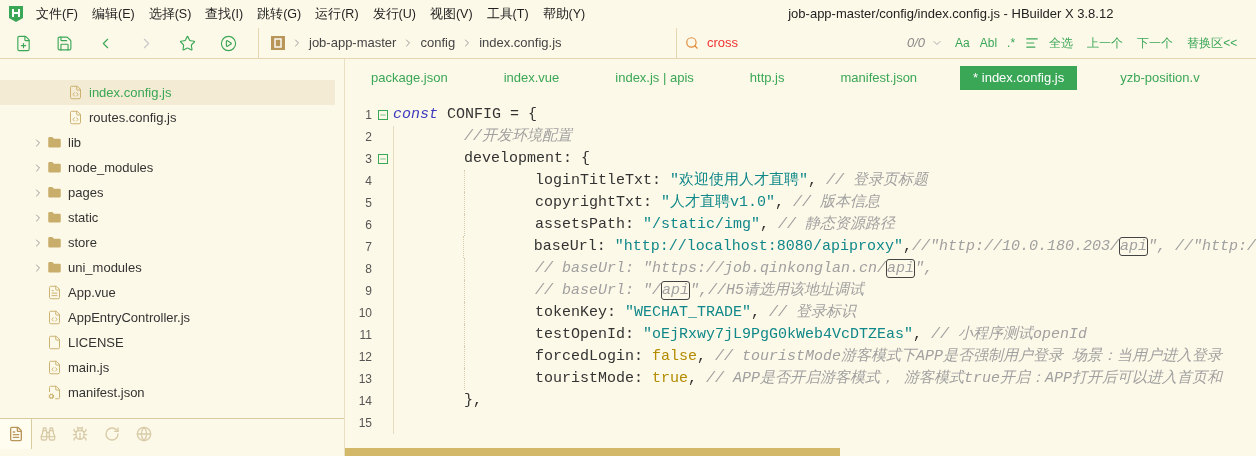 The image size is (1256, 456). Describe the element at coordinates (167, 267) in the screenshot. I see `file-tree-item: uni_modules` at that location.